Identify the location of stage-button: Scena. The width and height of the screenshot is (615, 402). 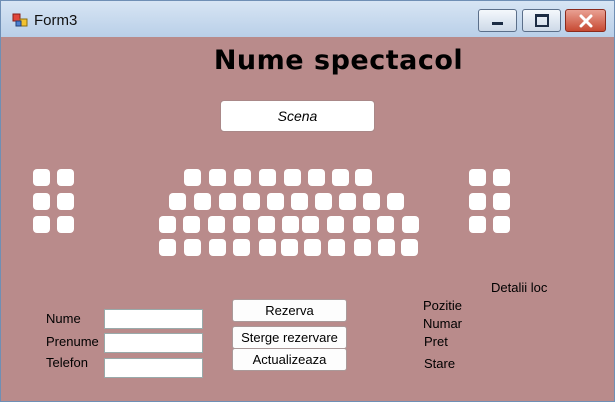
(297, 116).